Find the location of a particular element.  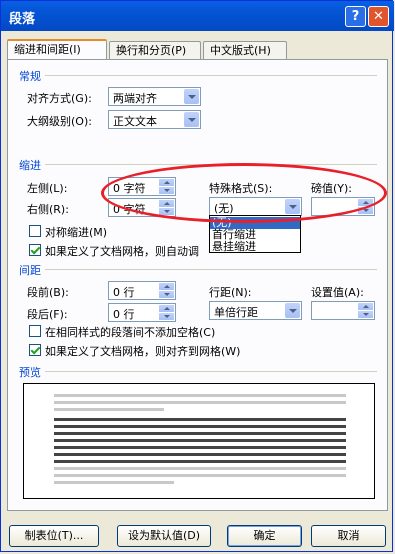

space-before-label: 段前(B): is located at coordinates (48, 292).